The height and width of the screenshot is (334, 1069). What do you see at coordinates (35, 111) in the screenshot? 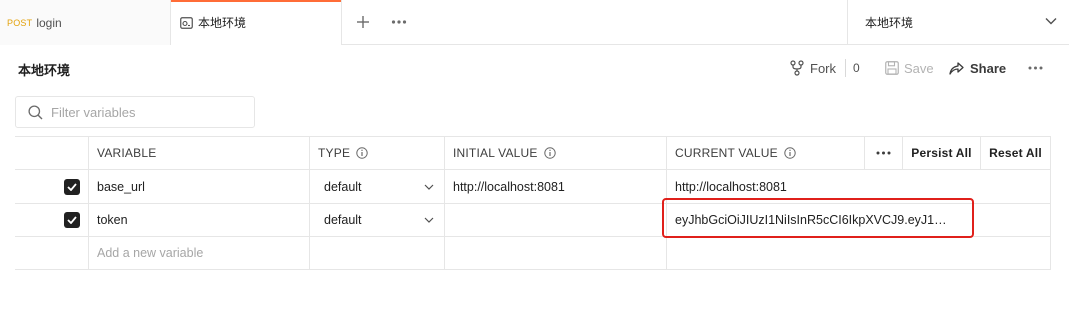
I see `search-icon` at bounding box center [35, 111].